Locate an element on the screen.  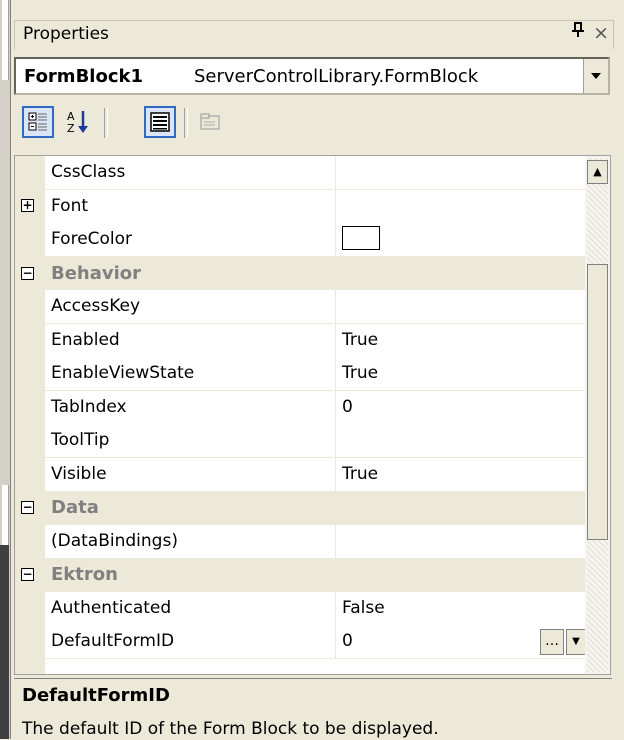
property-name: AccessKey is located at coordinates (189, 307).